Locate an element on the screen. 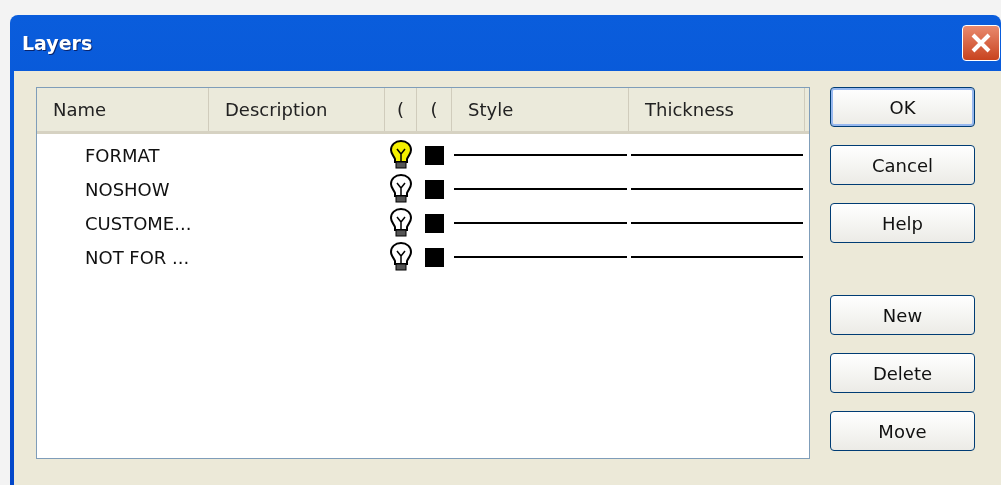 This screenshot has width=1001, height=485. dialog-button: Help is located at coordinates (902, 223).